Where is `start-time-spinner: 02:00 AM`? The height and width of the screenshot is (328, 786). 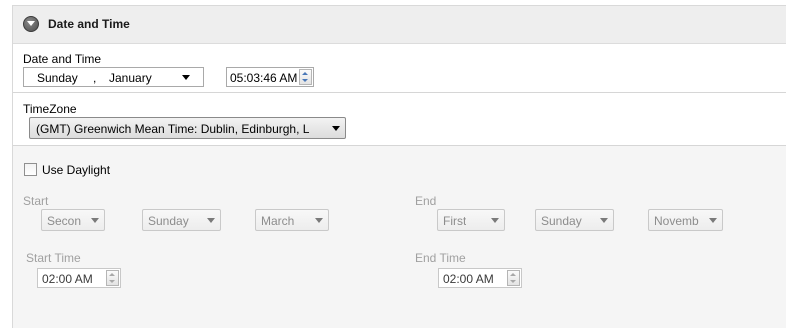 start-time-spinner: 02:00 AM is located at coordinates (79, 278).